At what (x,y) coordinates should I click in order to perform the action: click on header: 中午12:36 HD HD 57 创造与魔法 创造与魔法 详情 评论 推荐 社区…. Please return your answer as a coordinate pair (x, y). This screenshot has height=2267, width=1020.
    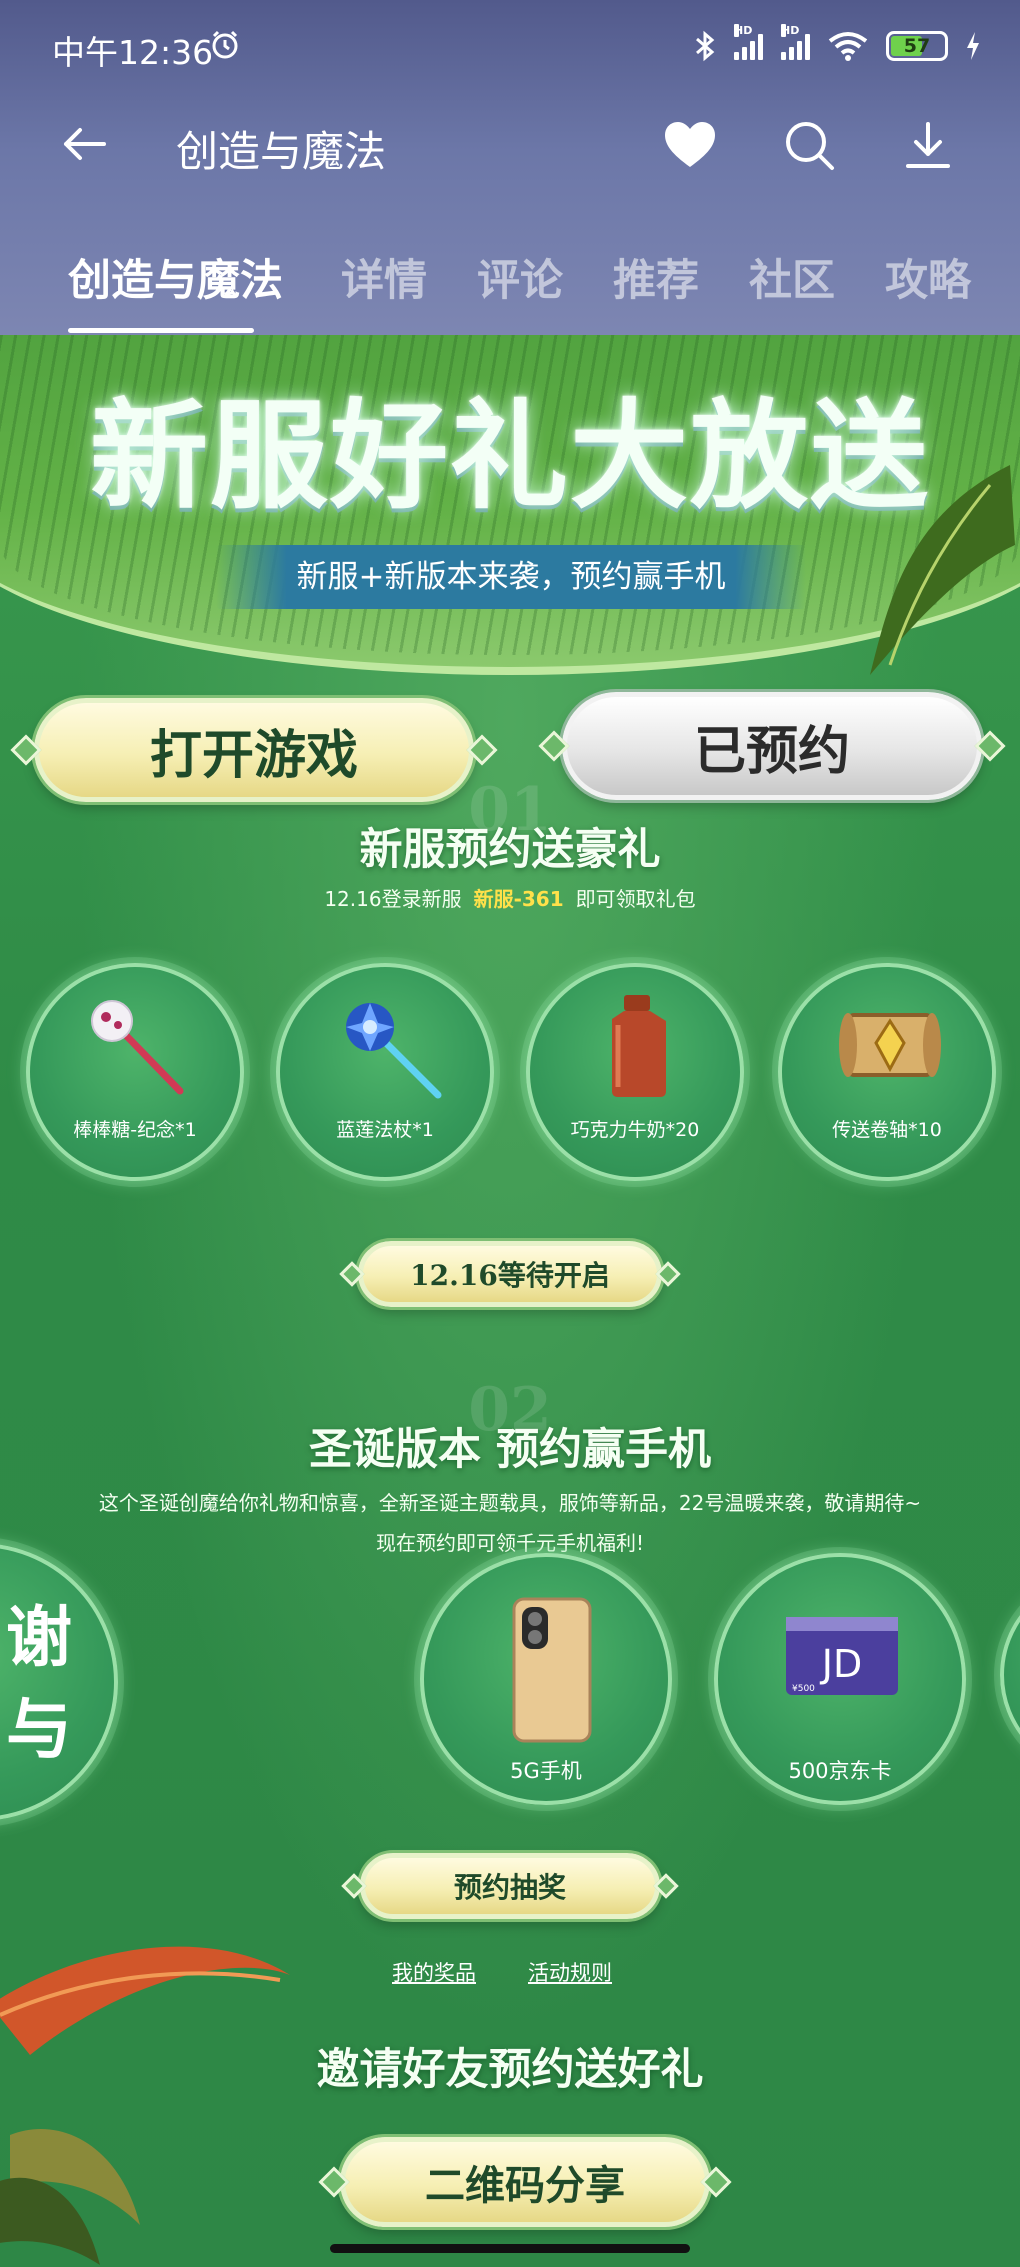
    Looking at the image, I should click on (510, 167).